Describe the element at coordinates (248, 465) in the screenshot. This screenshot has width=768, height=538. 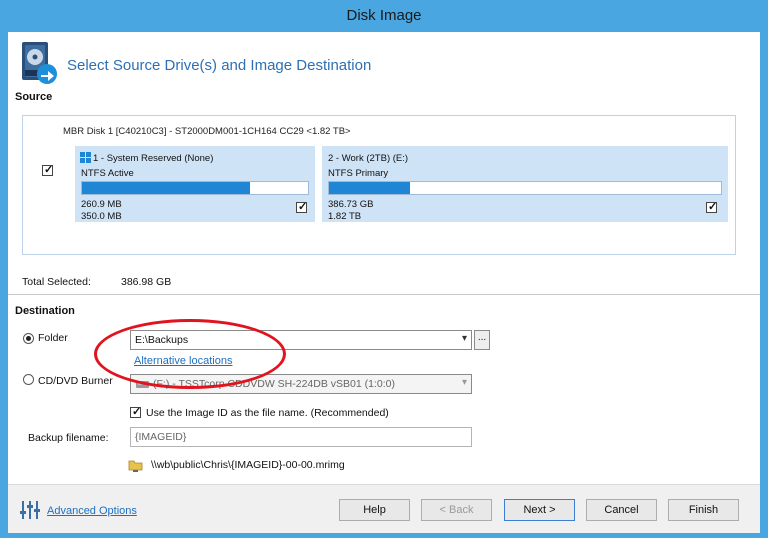
I see `destination-path-preview: \\wb\public\Chris\{IMAGEID}-00-00.mrimg` at that location.